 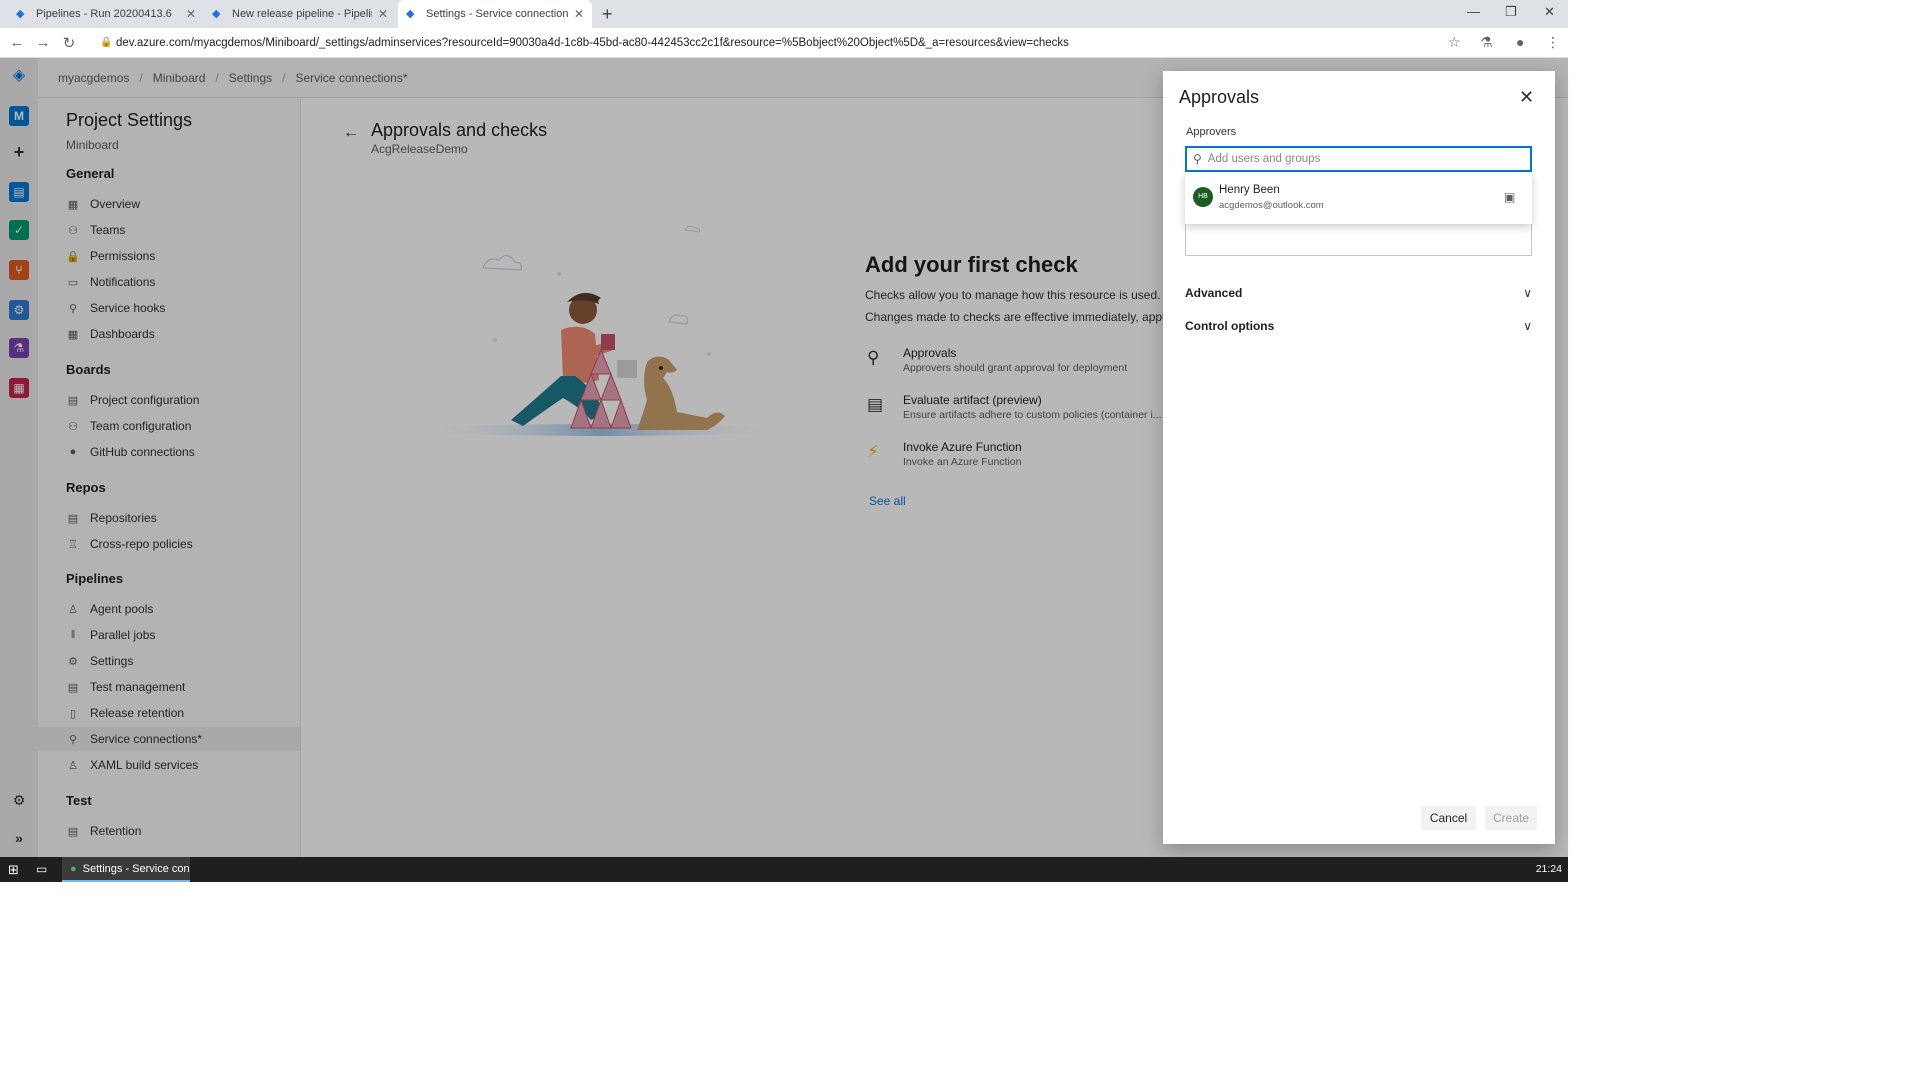 I want to click on extension-icon: ⚗, so click(x=1486, y=42).